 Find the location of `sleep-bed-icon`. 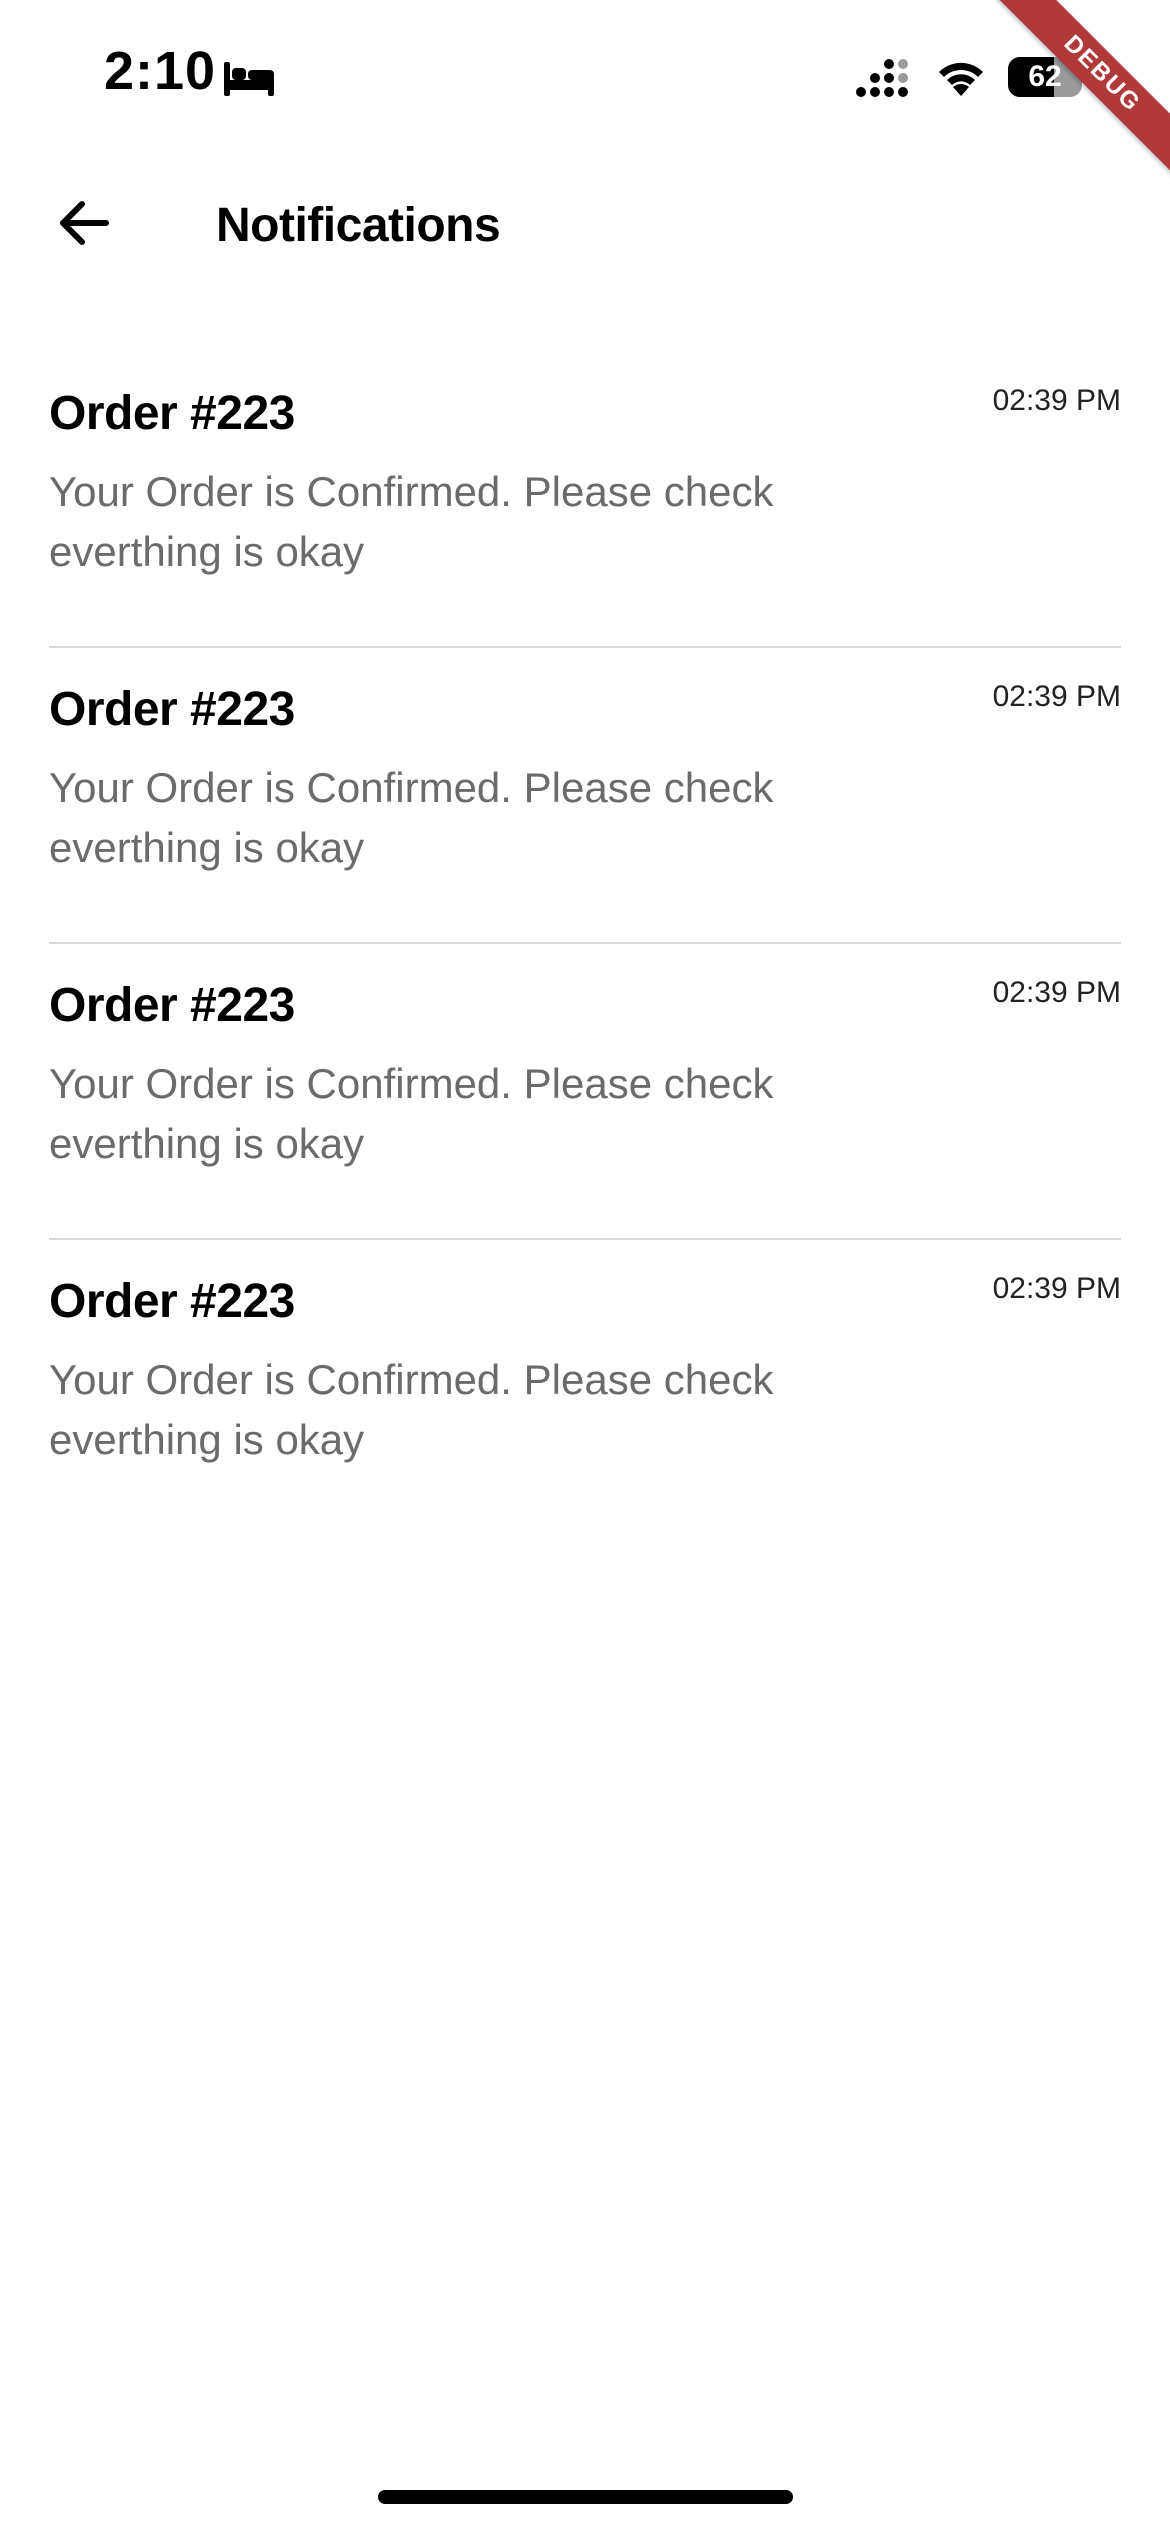

sleep-bed-icon is located at coordinates (249, 78).